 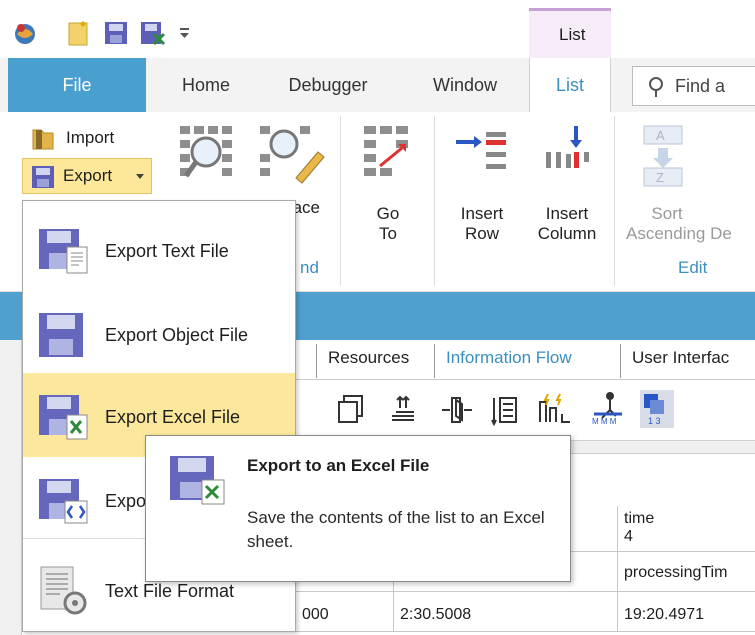 What do you see at coordinates (153, 33) in the screenshot?
I see `save-as-icon` at bounding box center [153, 33].